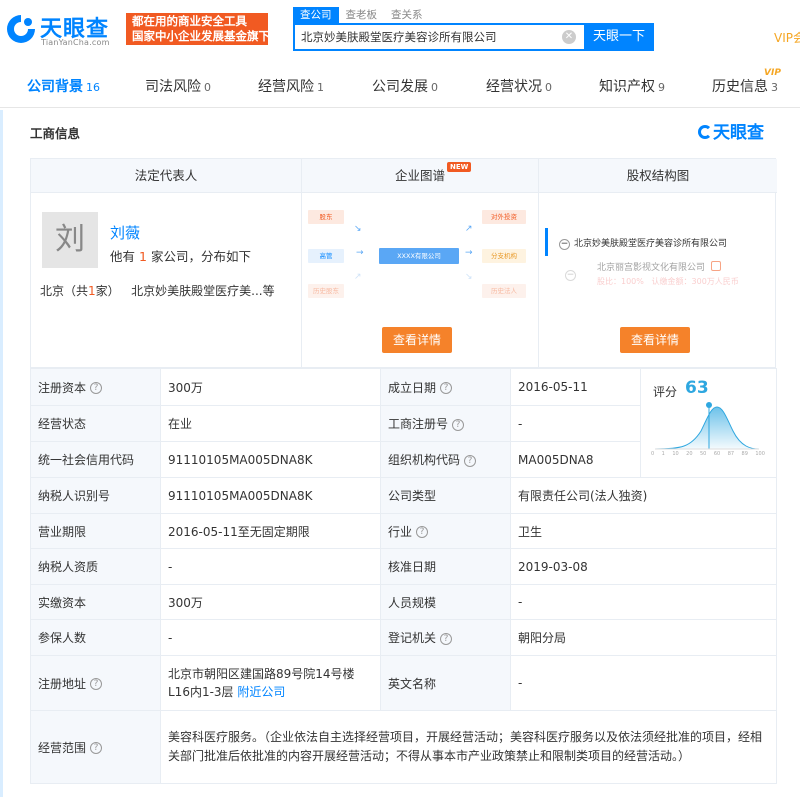 This screenshot has height=797, width=800. I want to click on label-credit-code: 统一社会信用代码, so click(95, 459).